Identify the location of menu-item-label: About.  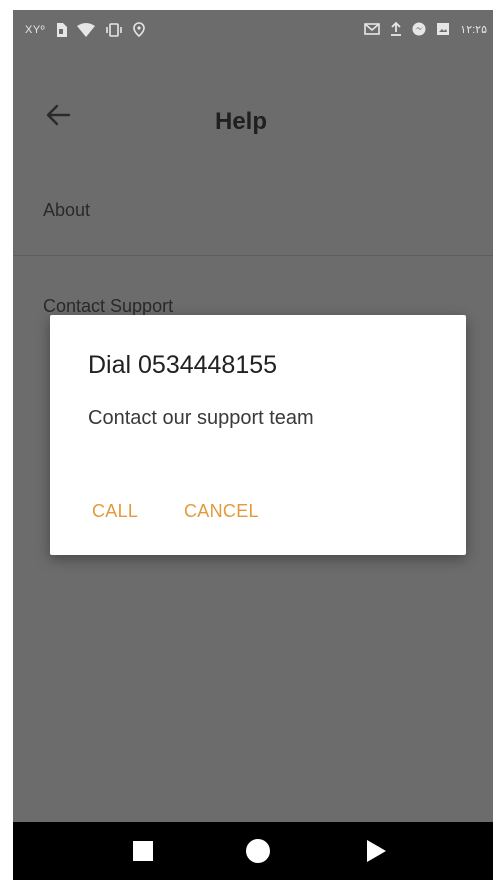
(67, 210).